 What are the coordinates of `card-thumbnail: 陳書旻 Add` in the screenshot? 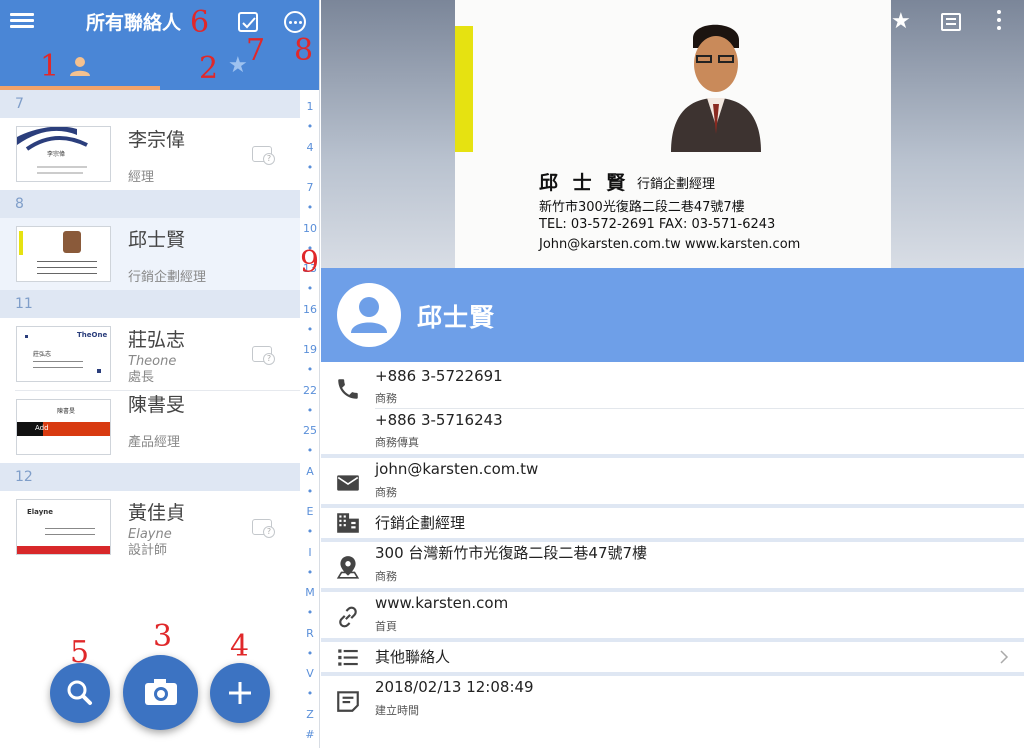 It's located at (63, 427).